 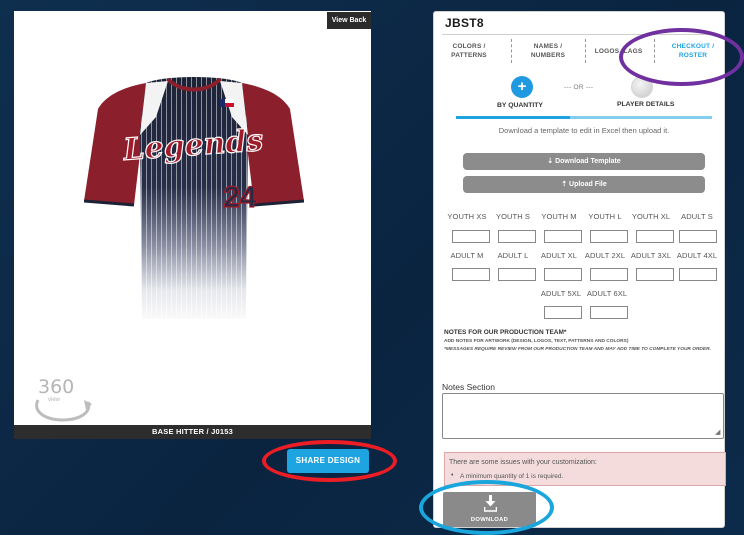 What do you see at coordinates (468, 387) in the screenshot?
I see `notes-section-label: Notes Section` at bounding box center [468, 387].